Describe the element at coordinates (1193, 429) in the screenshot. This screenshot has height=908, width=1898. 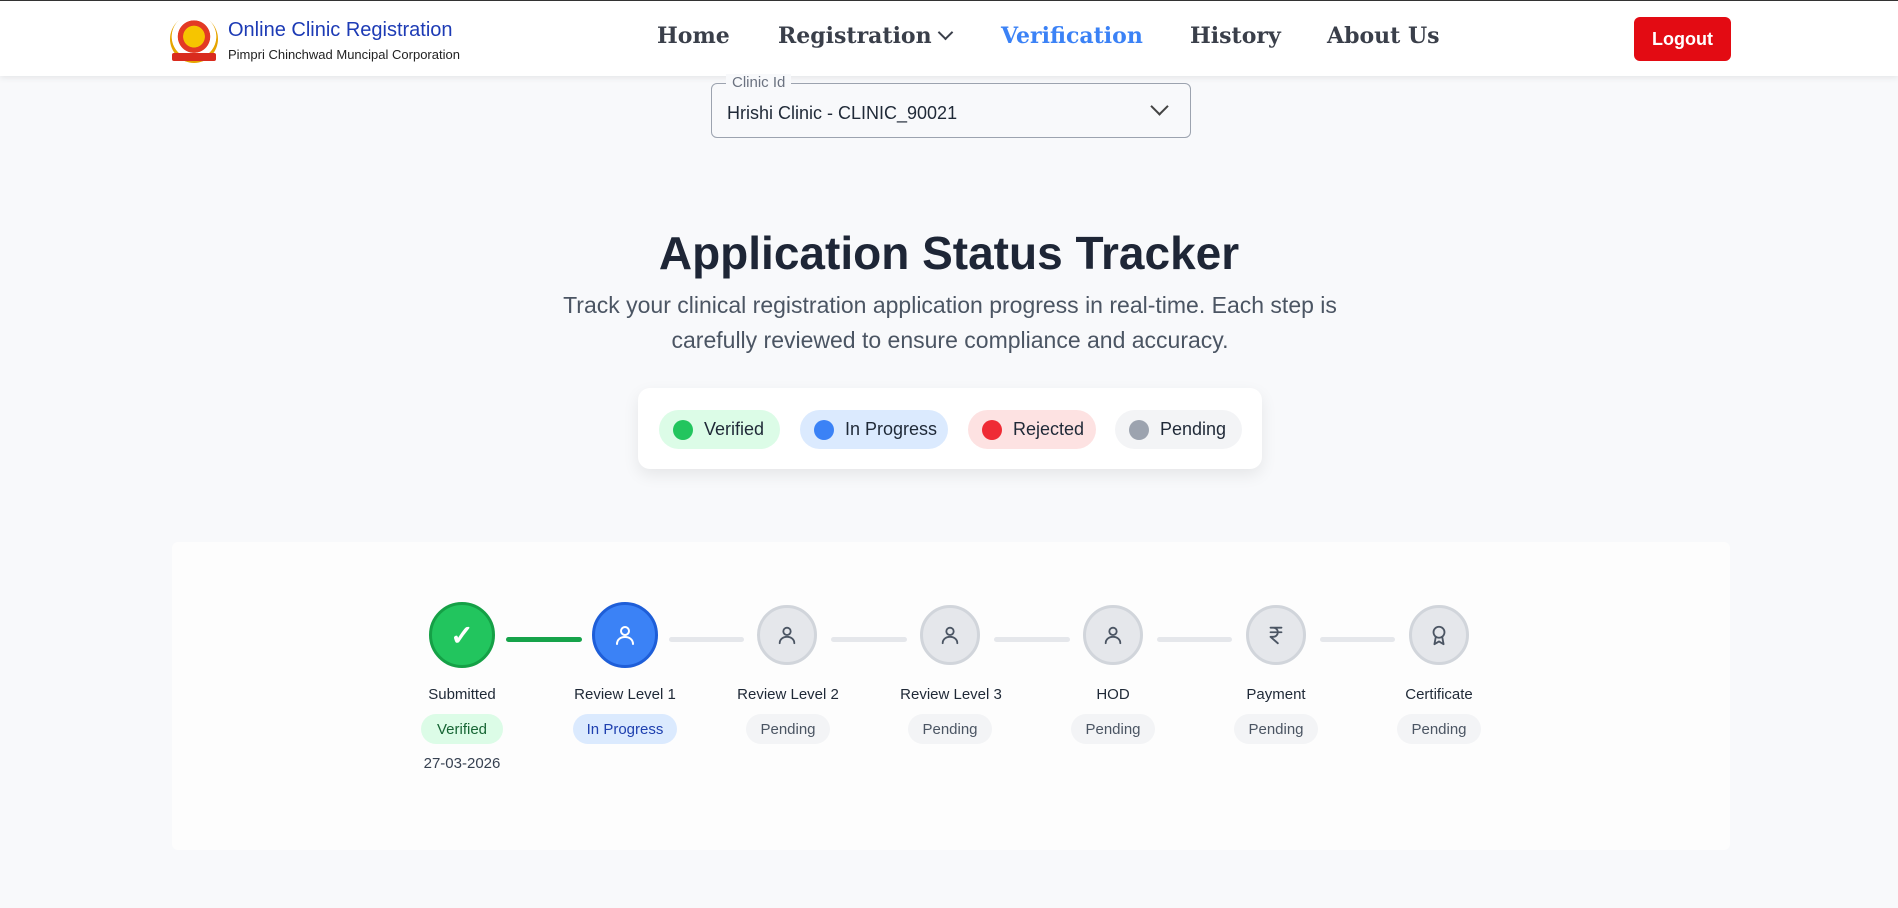
I see `legend-label: Pending` at that location.